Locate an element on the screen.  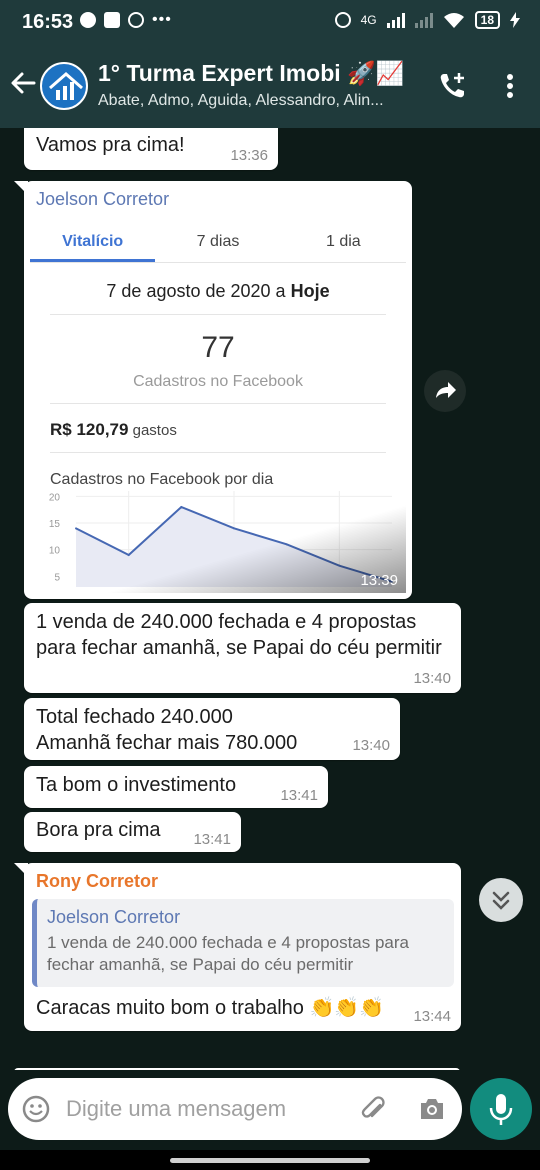
signups-chart: 5101520 is located at coordinates (218, 538).